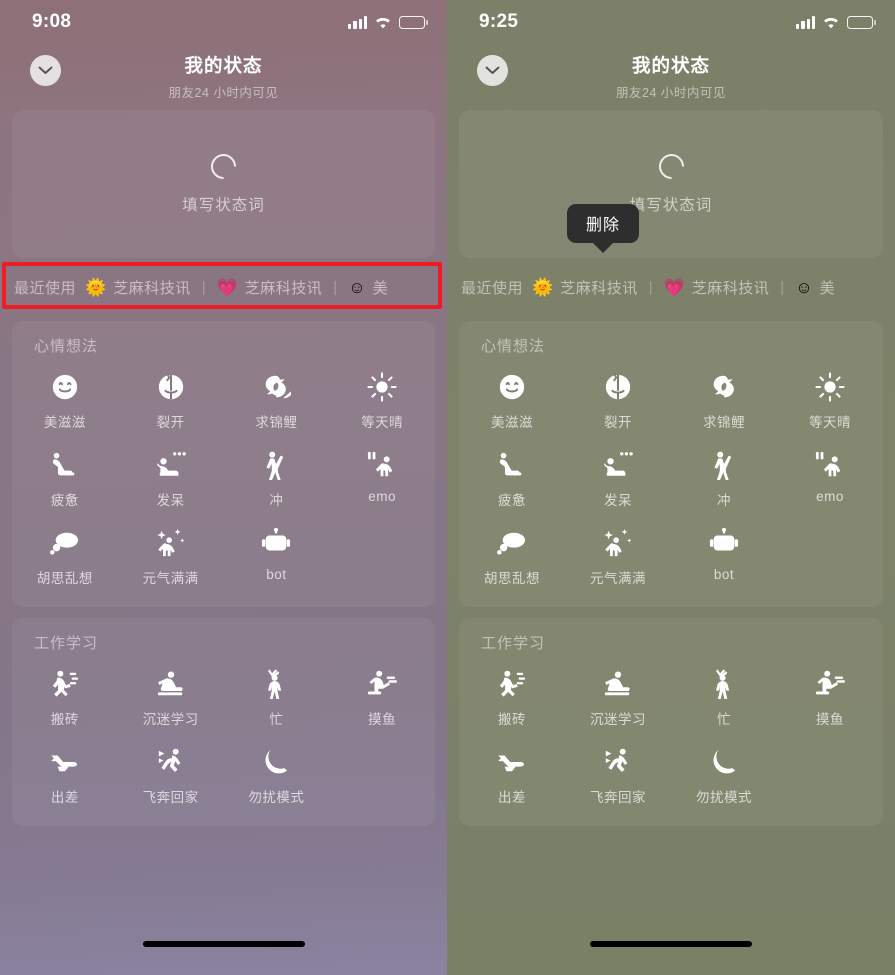 This screenshot has height=975, width=895. Describe the element at coordinates (276, 543) in the screenshot. I see `robot-icon` at that location.